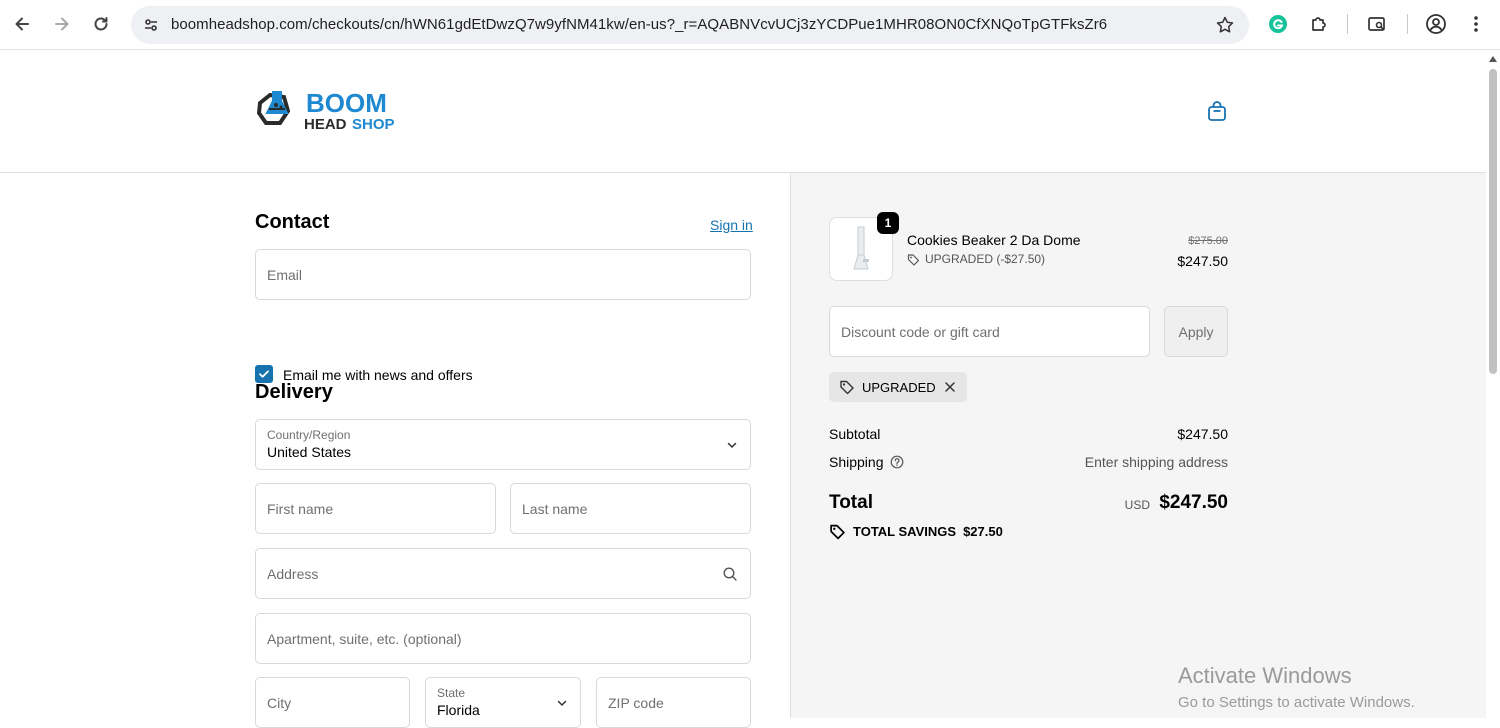  I want to click on browser-menu-icon, so click(1476, 24).